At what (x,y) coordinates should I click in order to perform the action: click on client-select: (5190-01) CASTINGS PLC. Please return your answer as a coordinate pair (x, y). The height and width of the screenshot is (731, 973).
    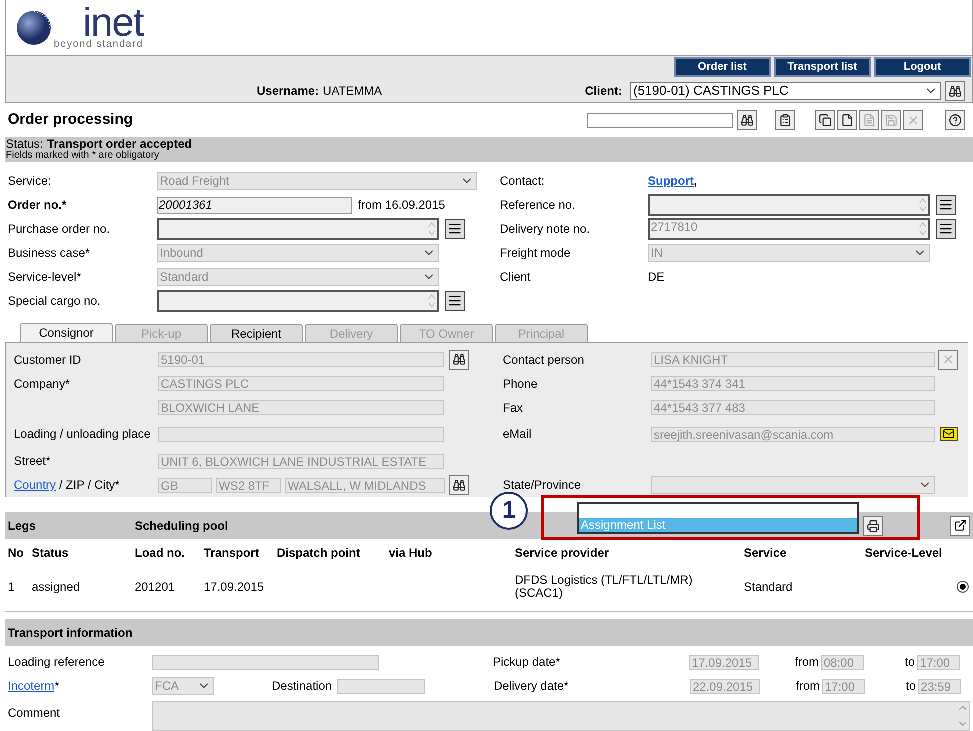
    Looking at the image, I should click on (786, 91).